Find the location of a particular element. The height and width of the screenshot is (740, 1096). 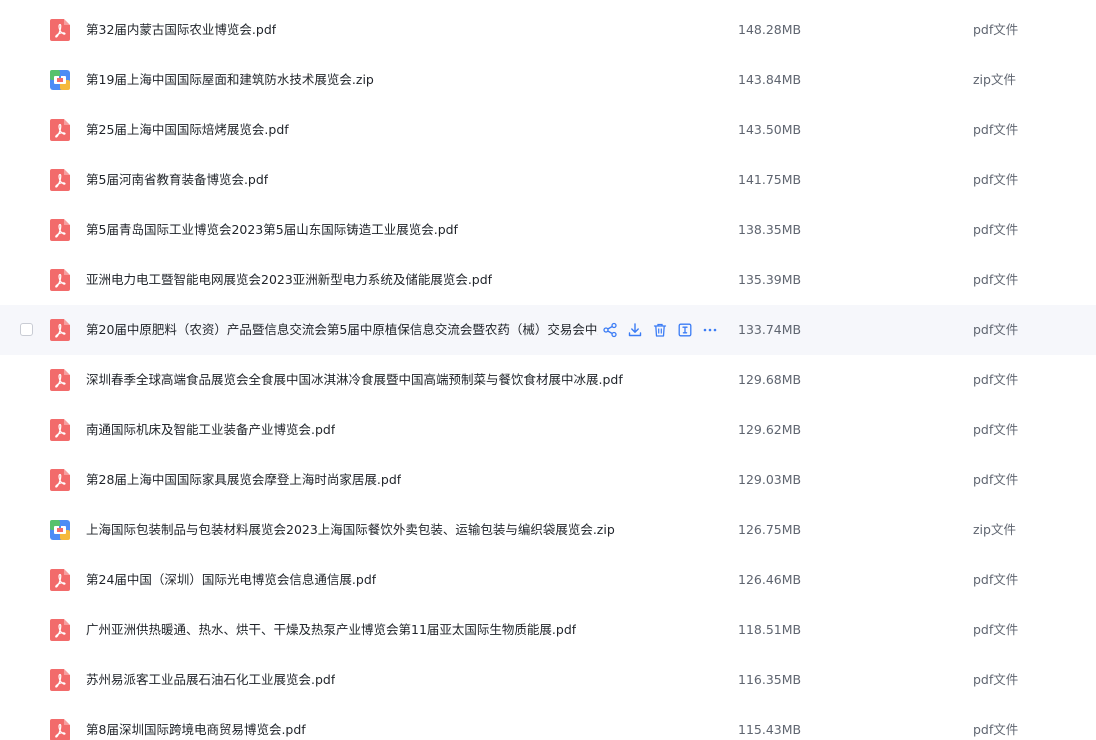

more-button is located at coordinates (710, 330).